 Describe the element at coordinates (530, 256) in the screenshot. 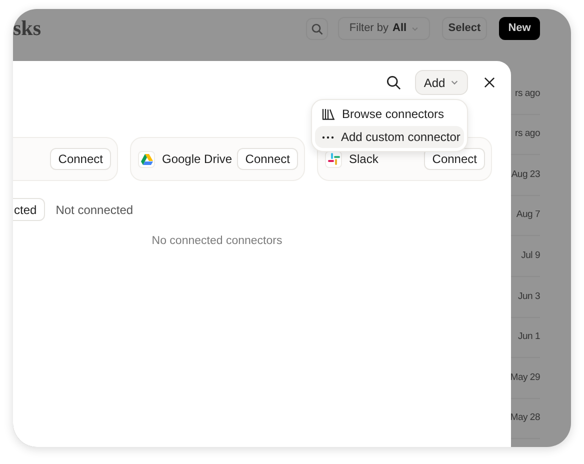

I see `date-text: Jul 9` at that location.